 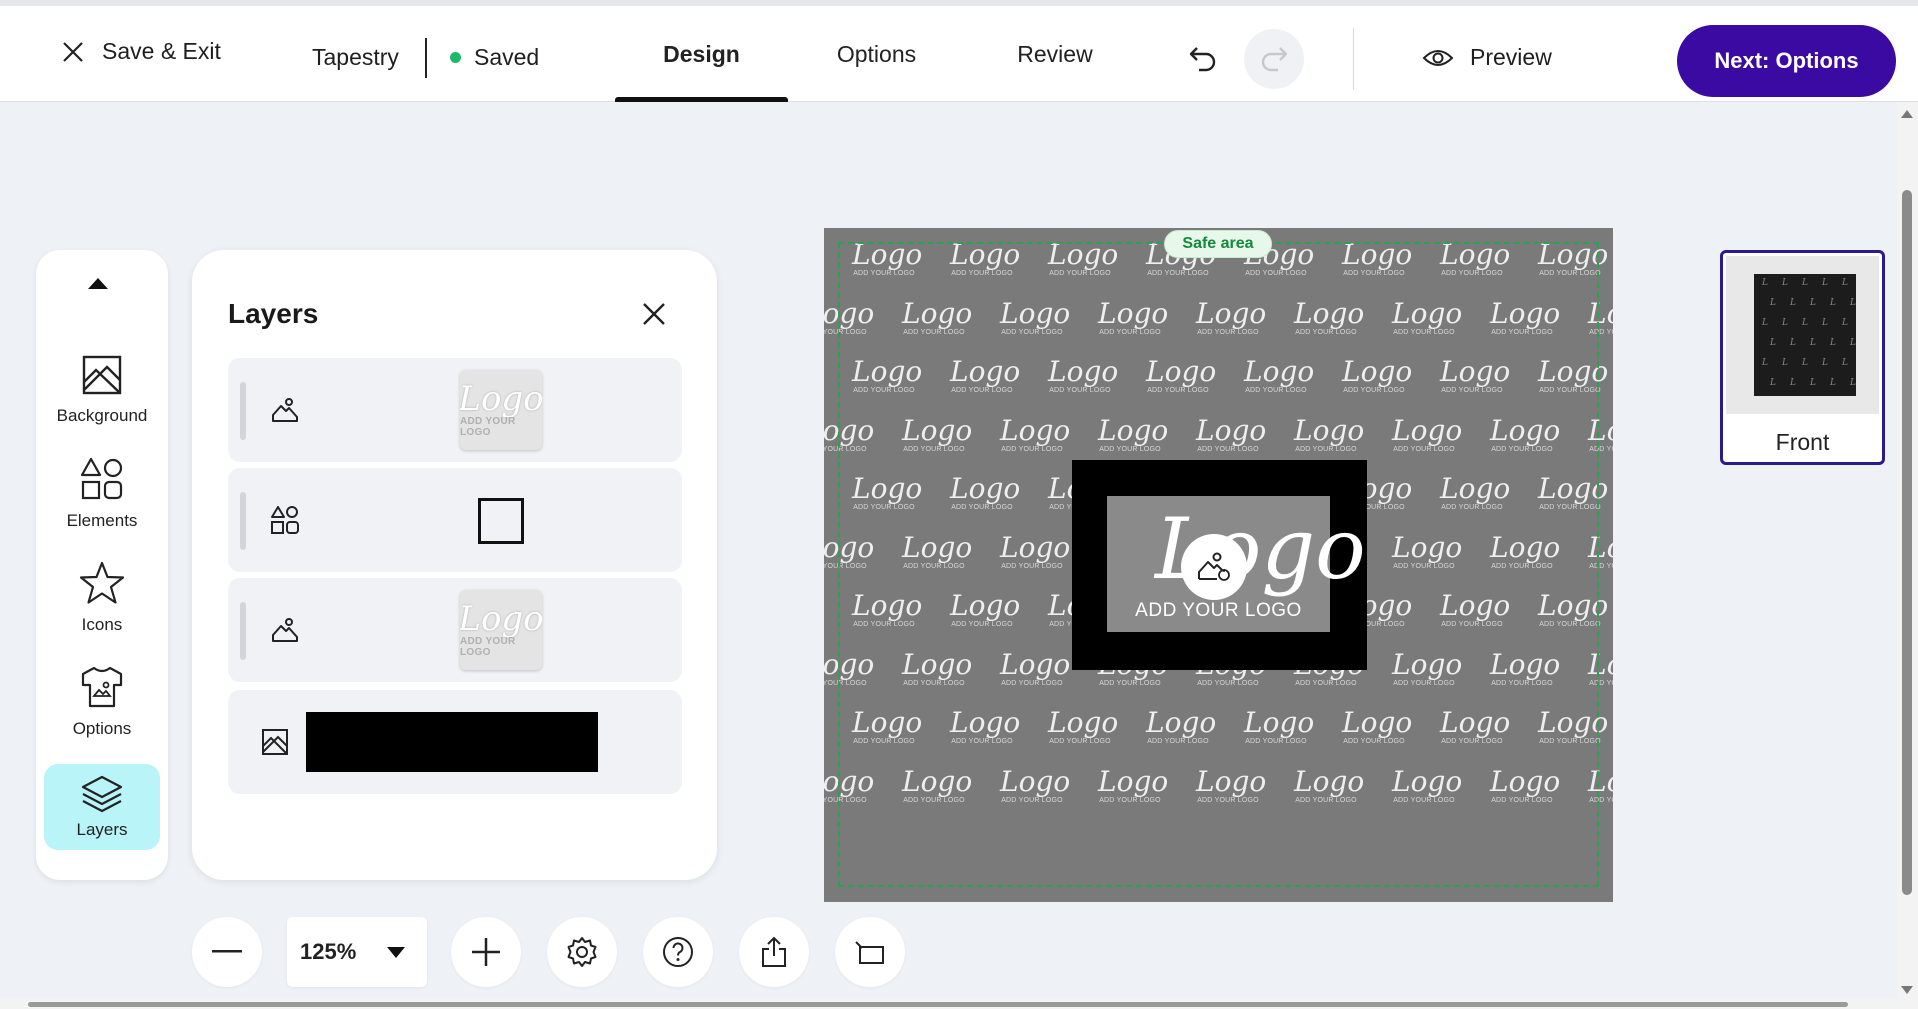 I want to click on undo-icon, so click(x=1202, y=59).